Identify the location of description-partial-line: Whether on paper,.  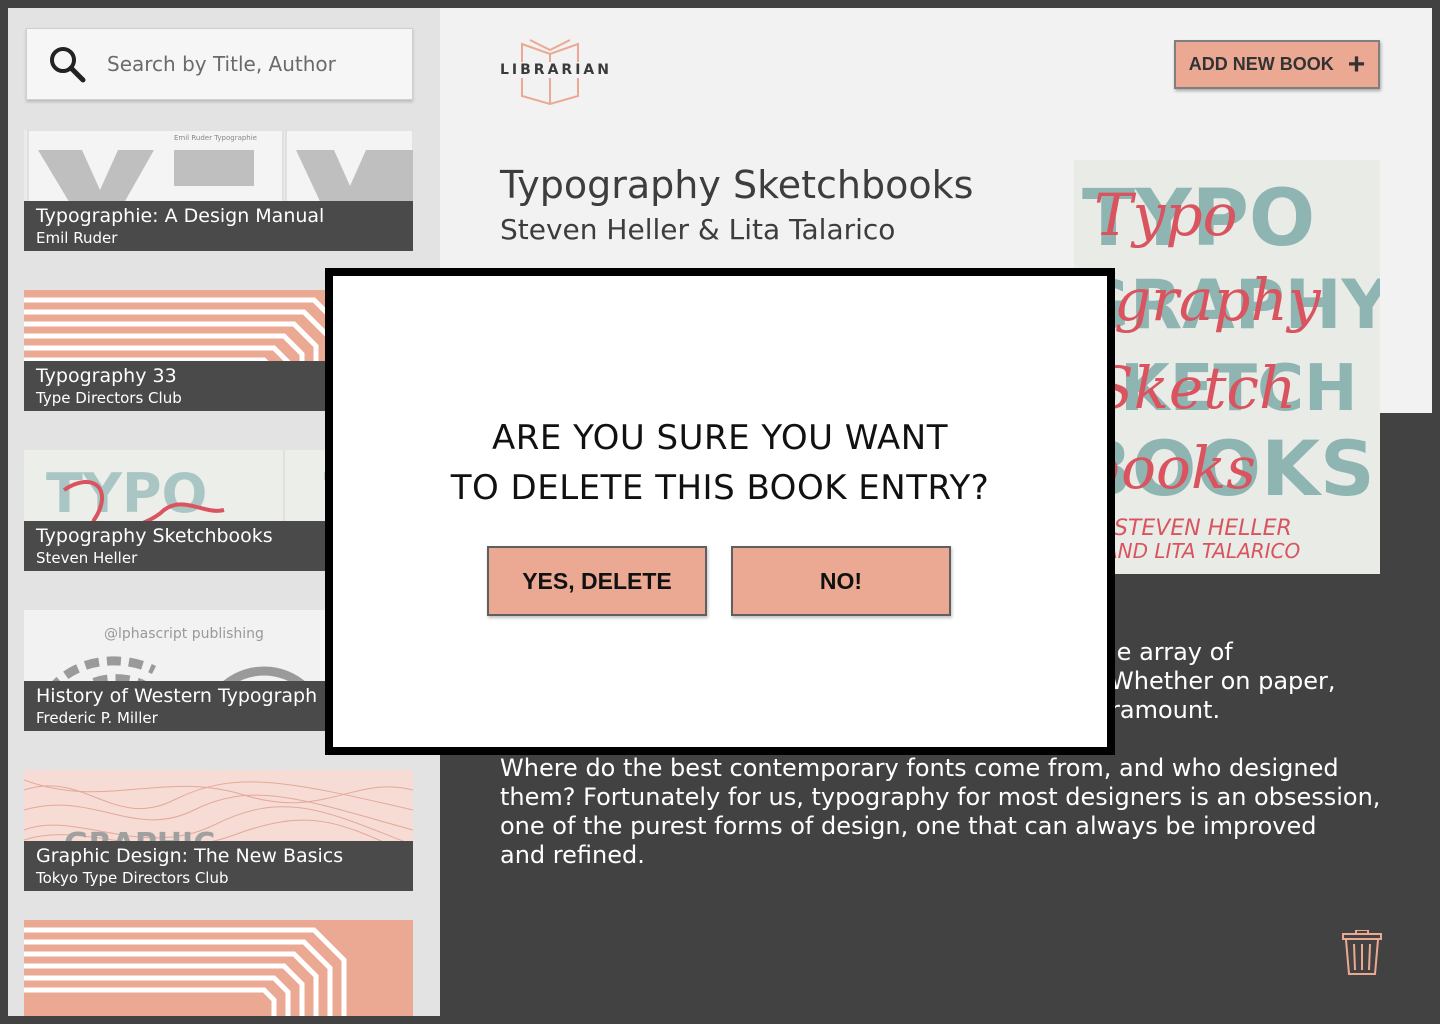
(1223, 681).